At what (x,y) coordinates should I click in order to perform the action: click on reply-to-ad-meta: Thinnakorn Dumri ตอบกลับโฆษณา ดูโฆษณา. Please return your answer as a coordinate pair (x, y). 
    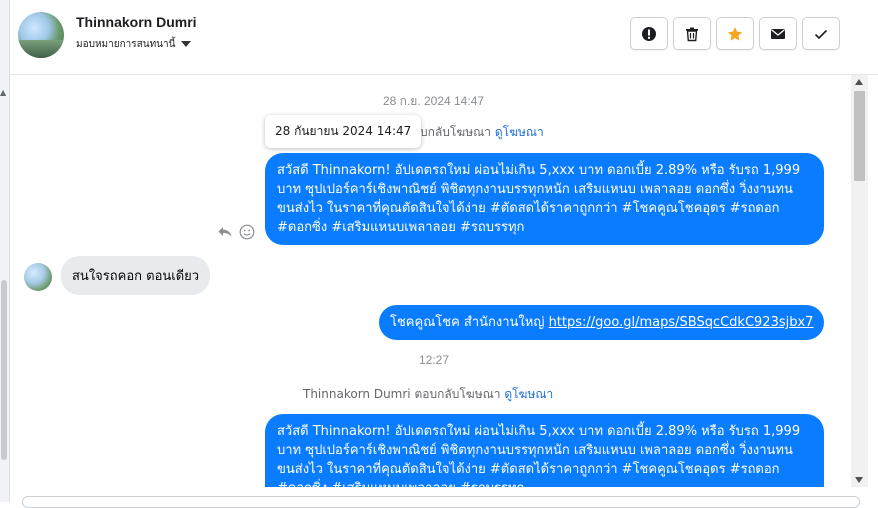
    Looking at the image, I should click on (428, 394).